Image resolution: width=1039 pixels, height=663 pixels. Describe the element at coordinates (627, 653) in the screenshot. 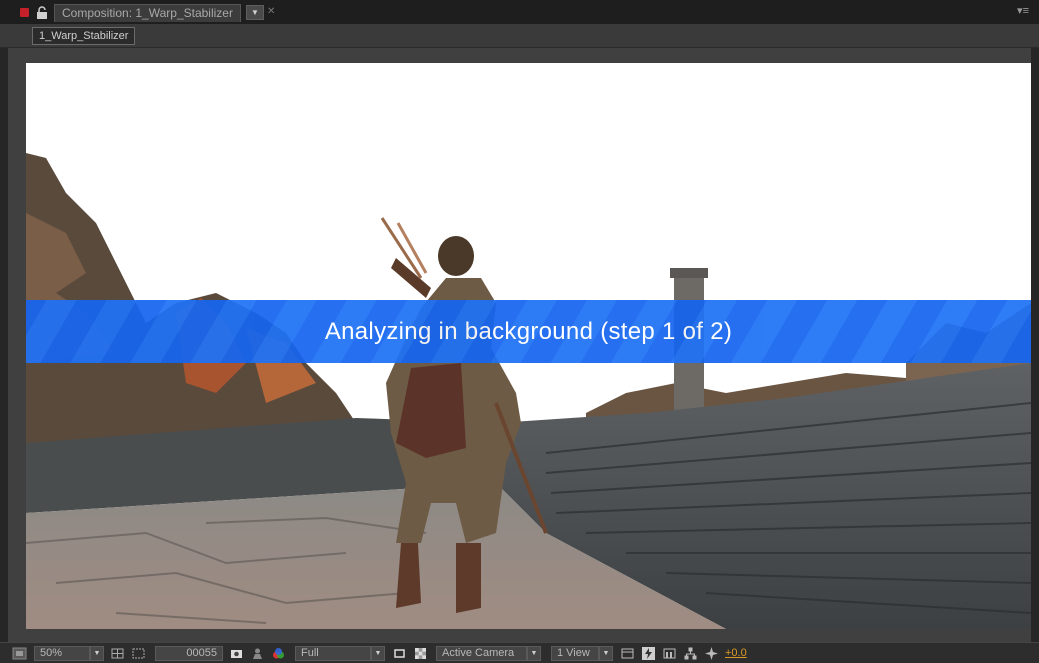

I see `toggle-pixel-aspect-icon` at that location.